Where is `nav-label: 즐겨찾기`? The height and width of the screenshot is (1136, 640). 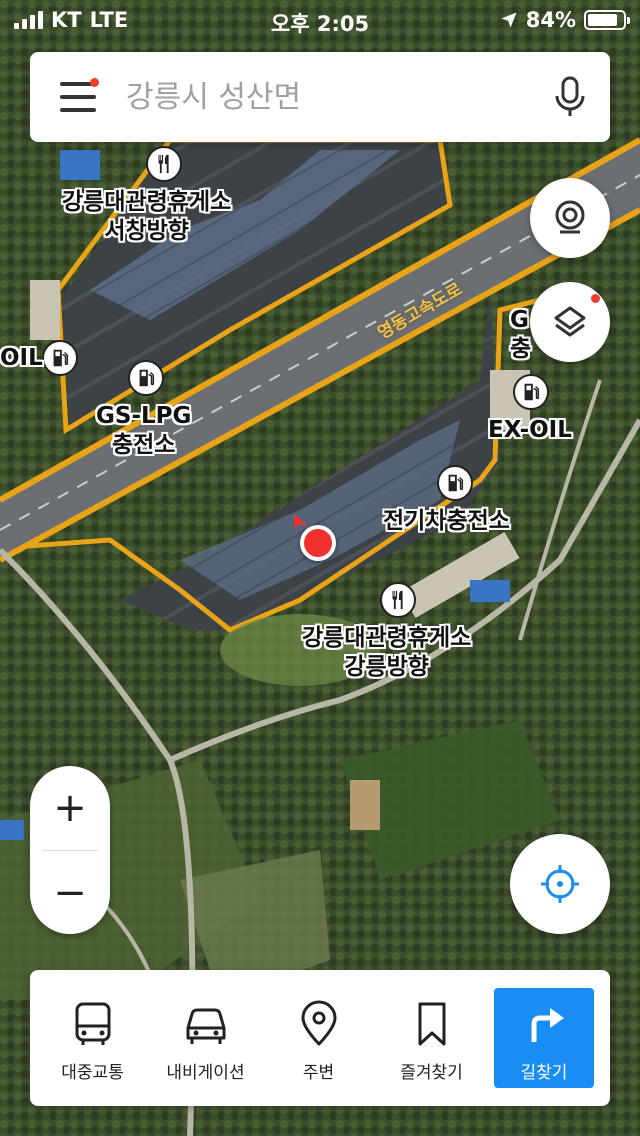 nav-label: 즐겨찾기 is located at coordinates (431, 1073).